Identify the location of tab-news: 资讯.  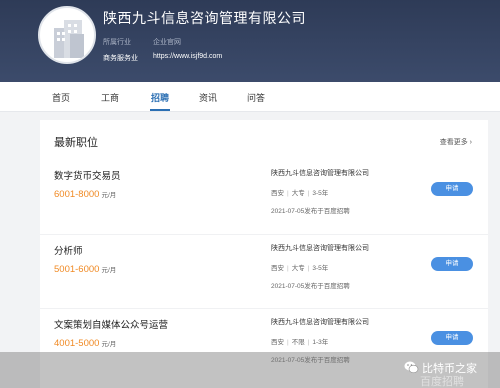
(208, 97).